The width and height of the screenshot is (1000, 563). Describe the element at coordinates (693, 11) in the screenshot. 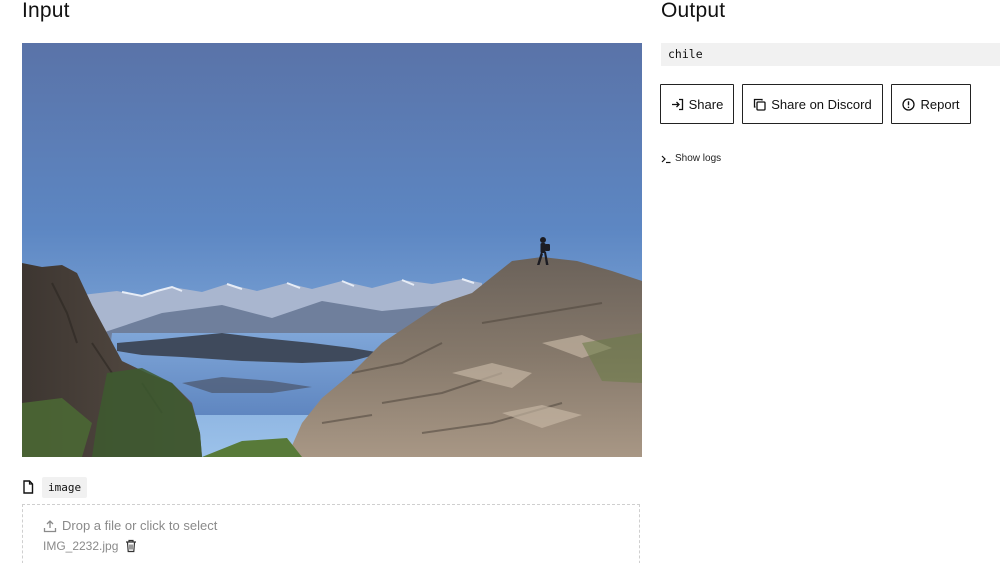

I see `output-heading: Output` at that location.